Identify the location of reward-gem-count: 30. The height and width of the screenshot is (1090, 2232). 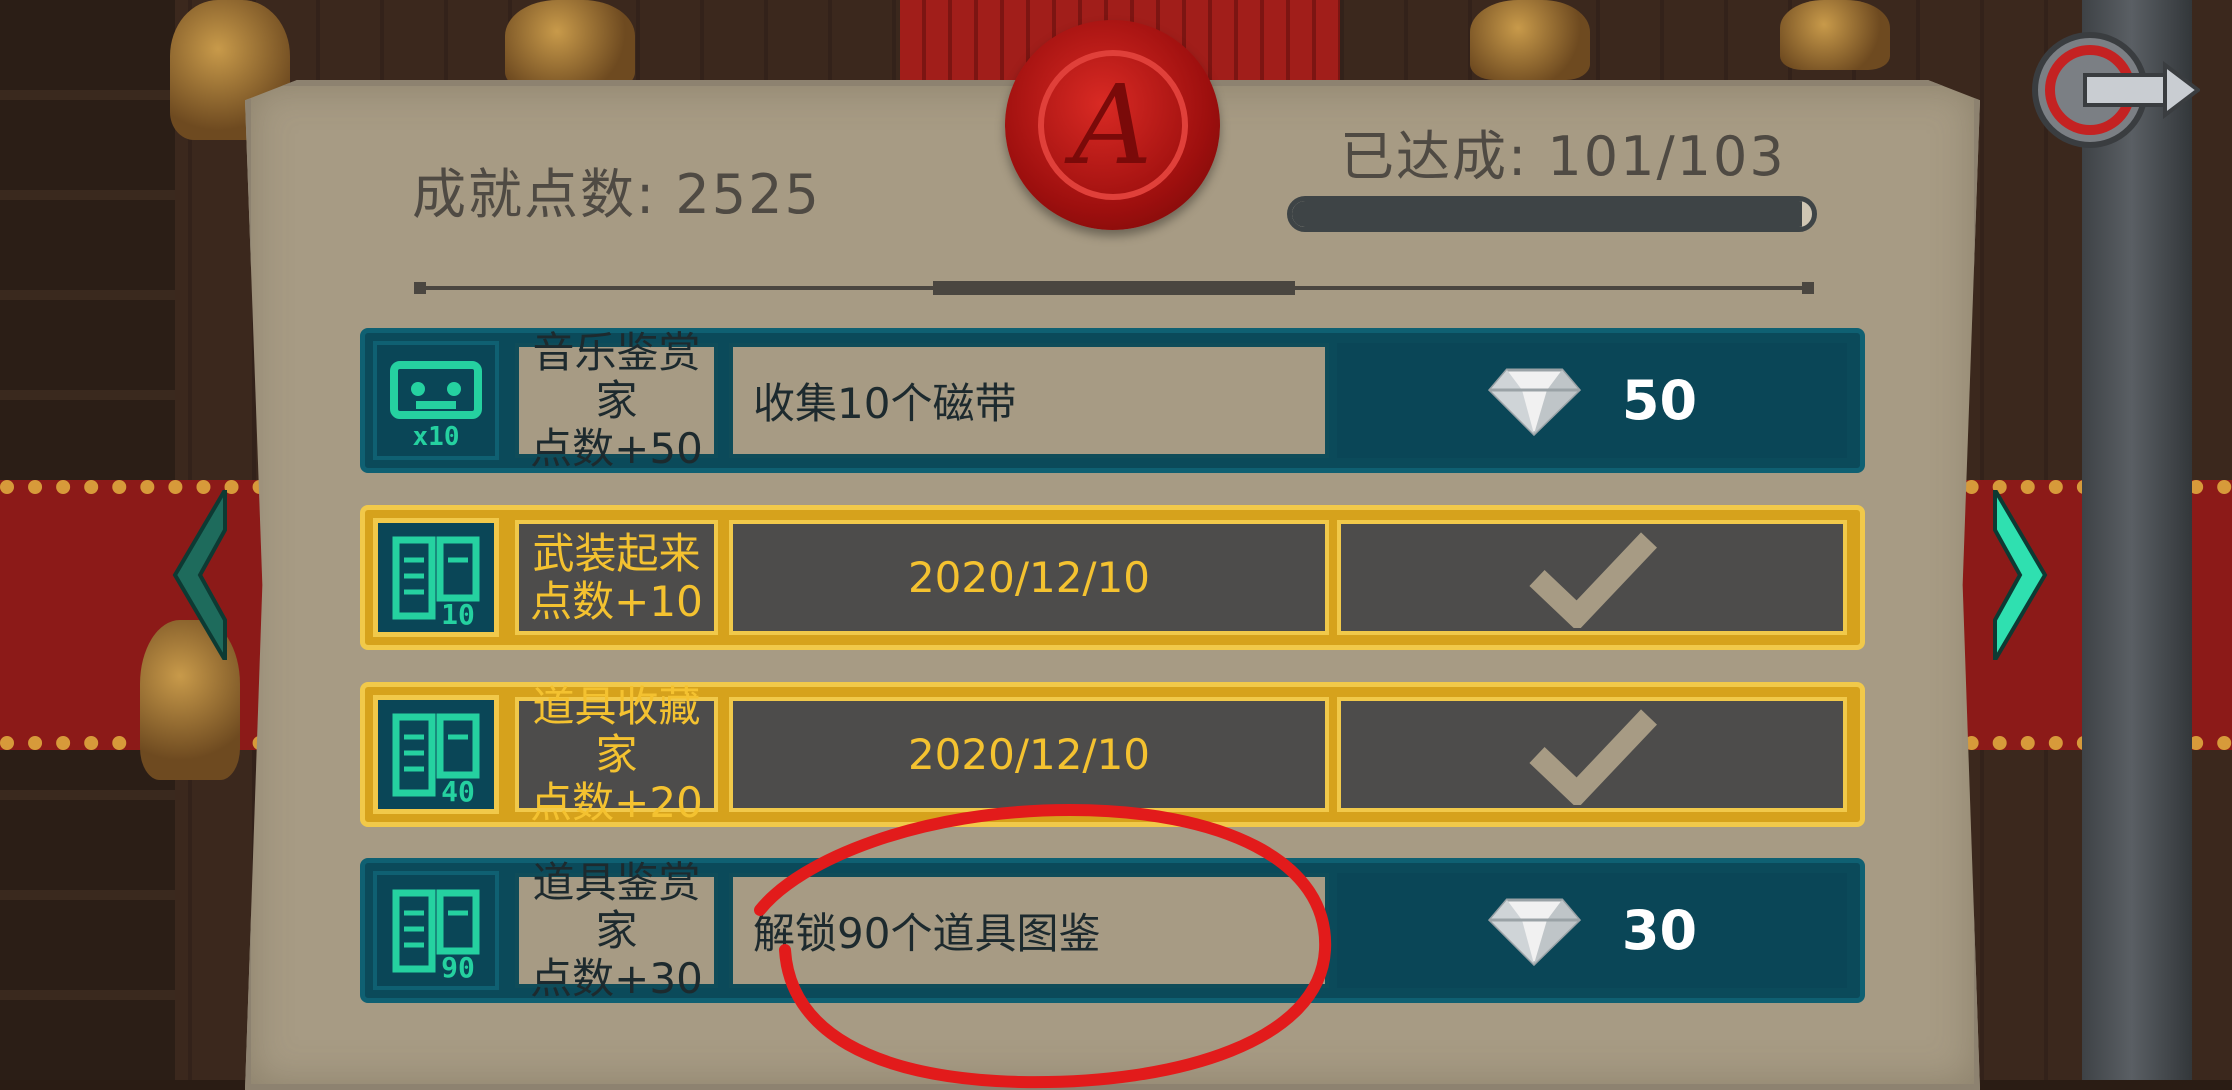
(1659, 930).